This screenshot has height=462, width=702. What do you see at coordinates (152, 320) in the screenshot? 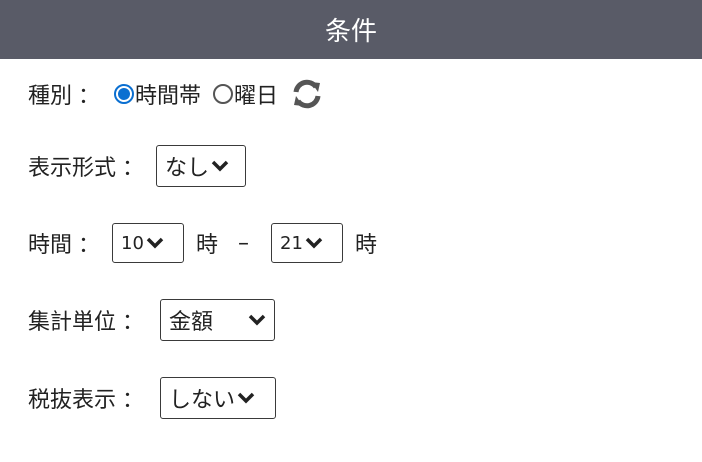
I see `aggregation-row: 集計単位 ： 金額` at bounding box center [152, 320].